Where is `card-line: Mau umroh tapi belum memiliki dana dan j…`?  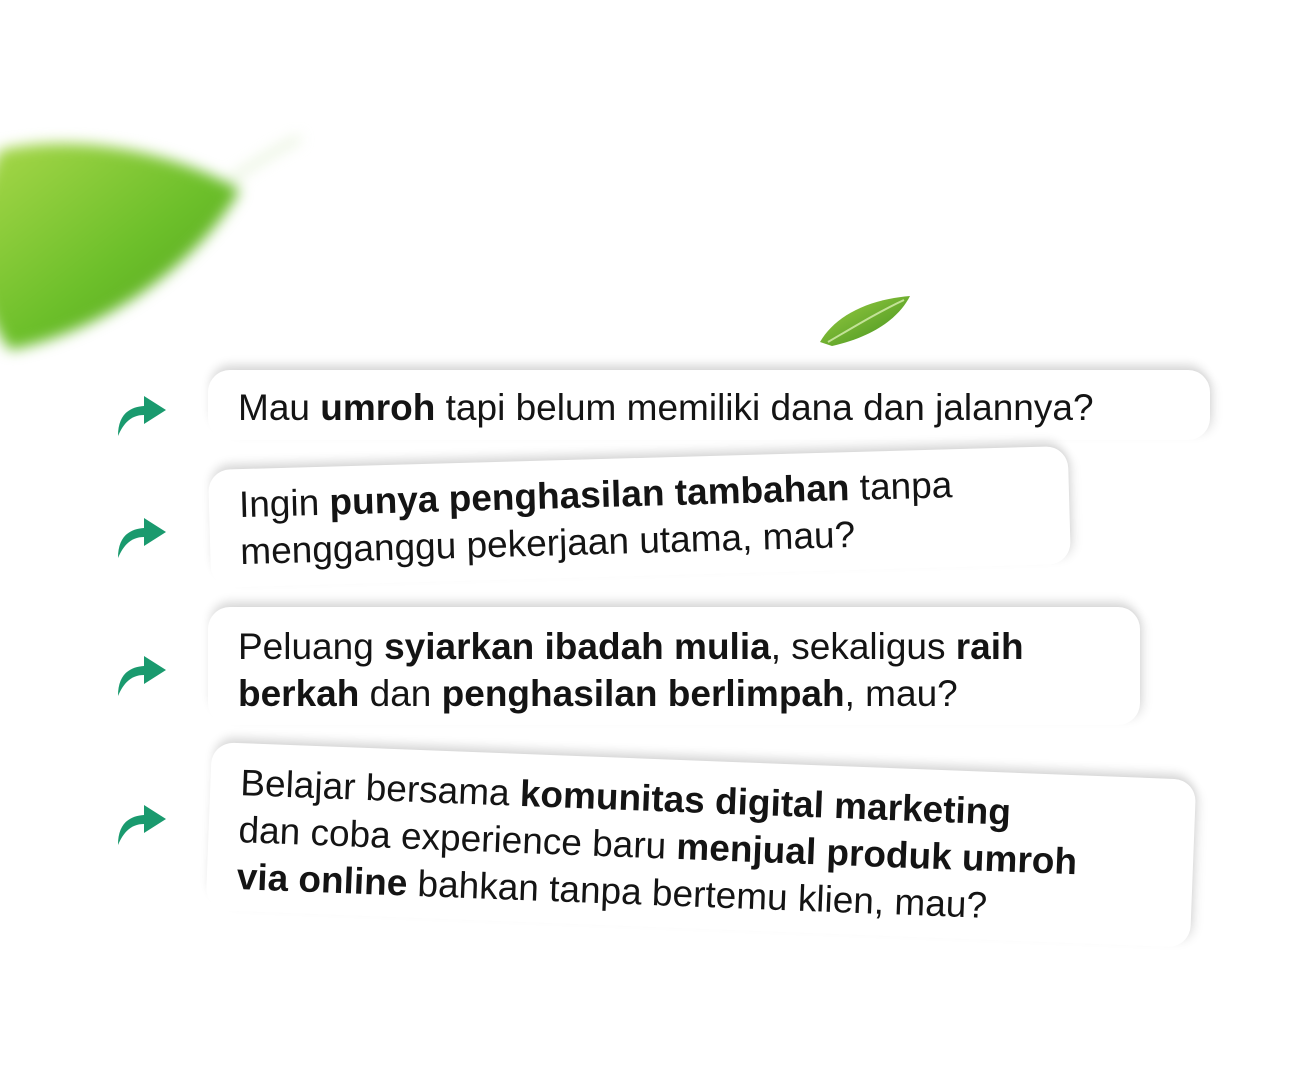 card-line: Mau umroh tapi belum memiliki dana dan j… is located at coordinates (712, 407).